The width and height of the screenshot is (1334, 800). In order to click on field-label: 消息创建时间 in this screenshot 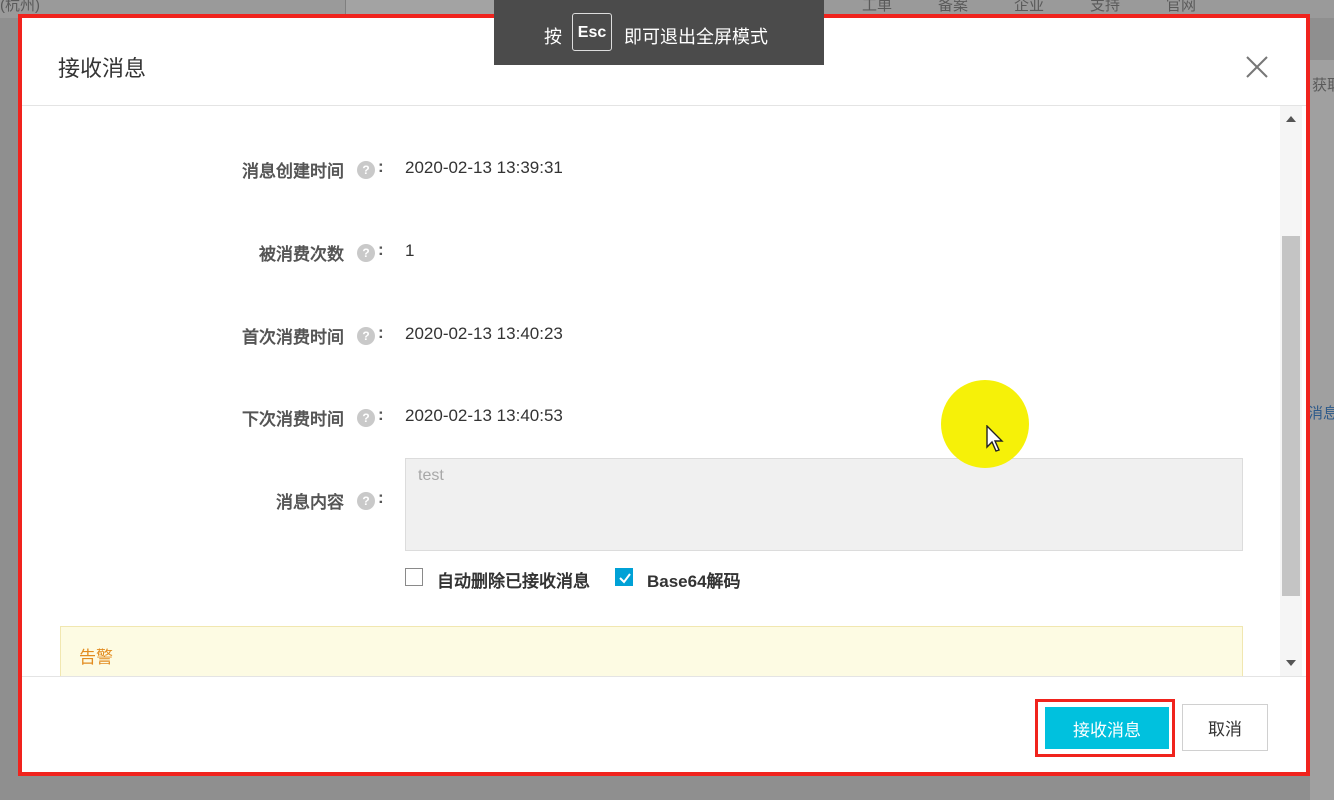, I will do `click(293, 171)`.